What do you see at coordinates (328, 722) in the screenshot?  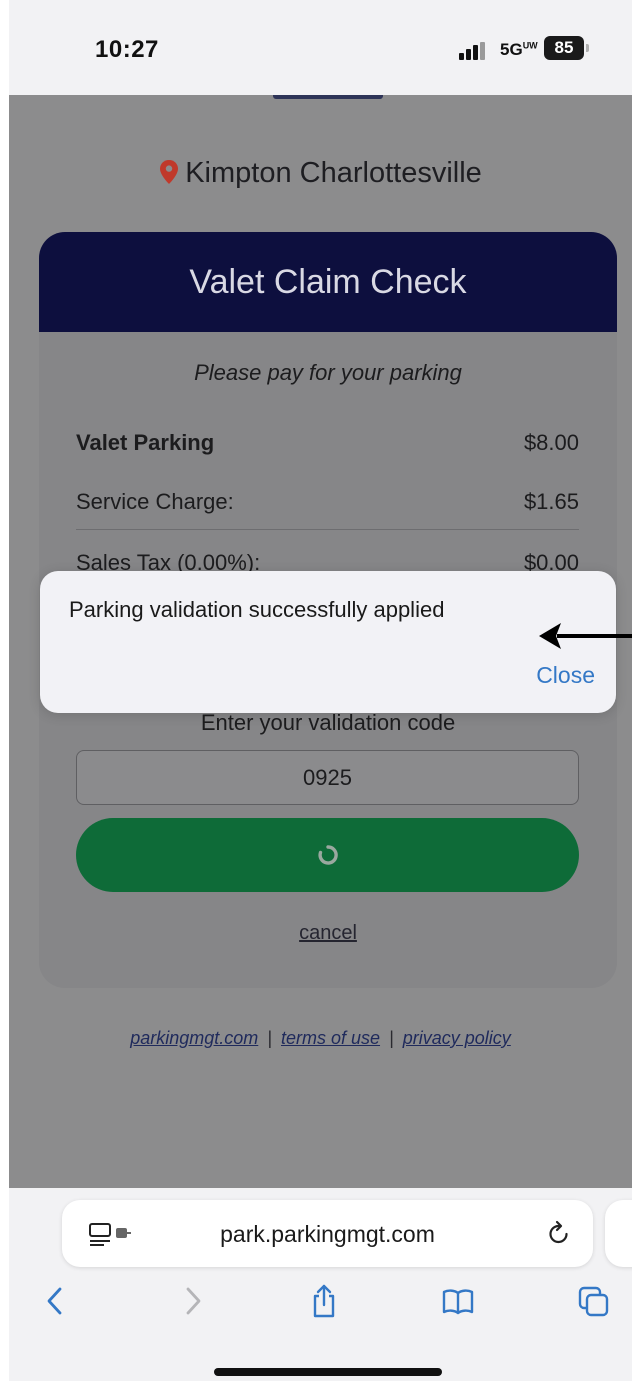 I see `validation-code-label: Enter your validation code` at bounding box center [328, 722].